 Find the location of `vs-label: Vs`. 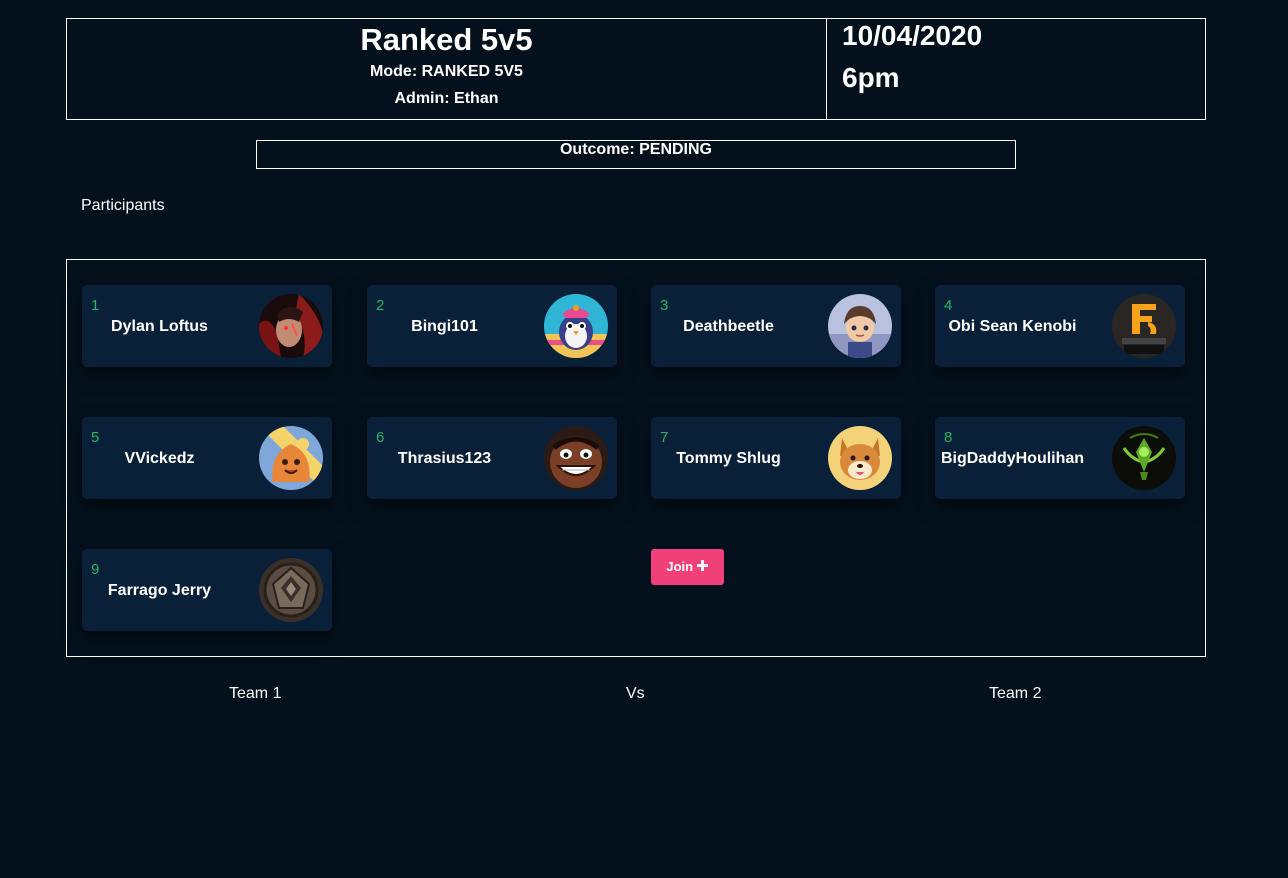

vs-label: Vs is located at coordinates (635, 693).